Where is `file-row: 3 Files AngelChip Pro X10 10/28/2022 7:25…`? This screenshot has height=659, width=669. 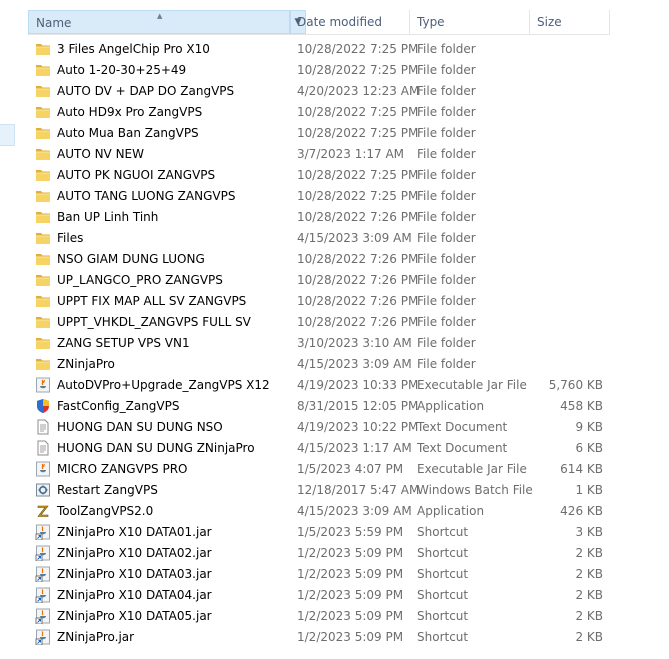 file-row: 3 Files AngelChip Pro X10 10/28/2022 7:25… is located at coordinates (328, 49).